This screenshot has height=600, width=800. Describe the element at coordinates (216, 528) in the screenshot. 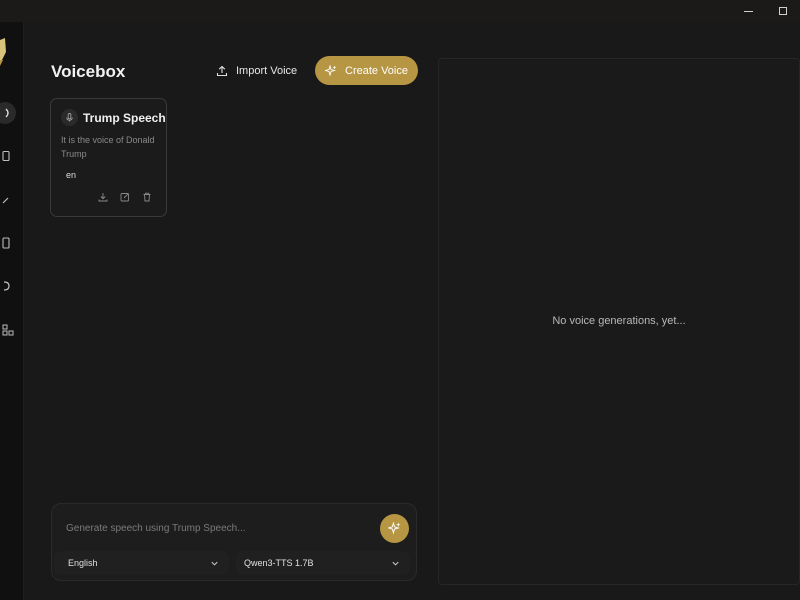

I see `speech-text-input` at that location.